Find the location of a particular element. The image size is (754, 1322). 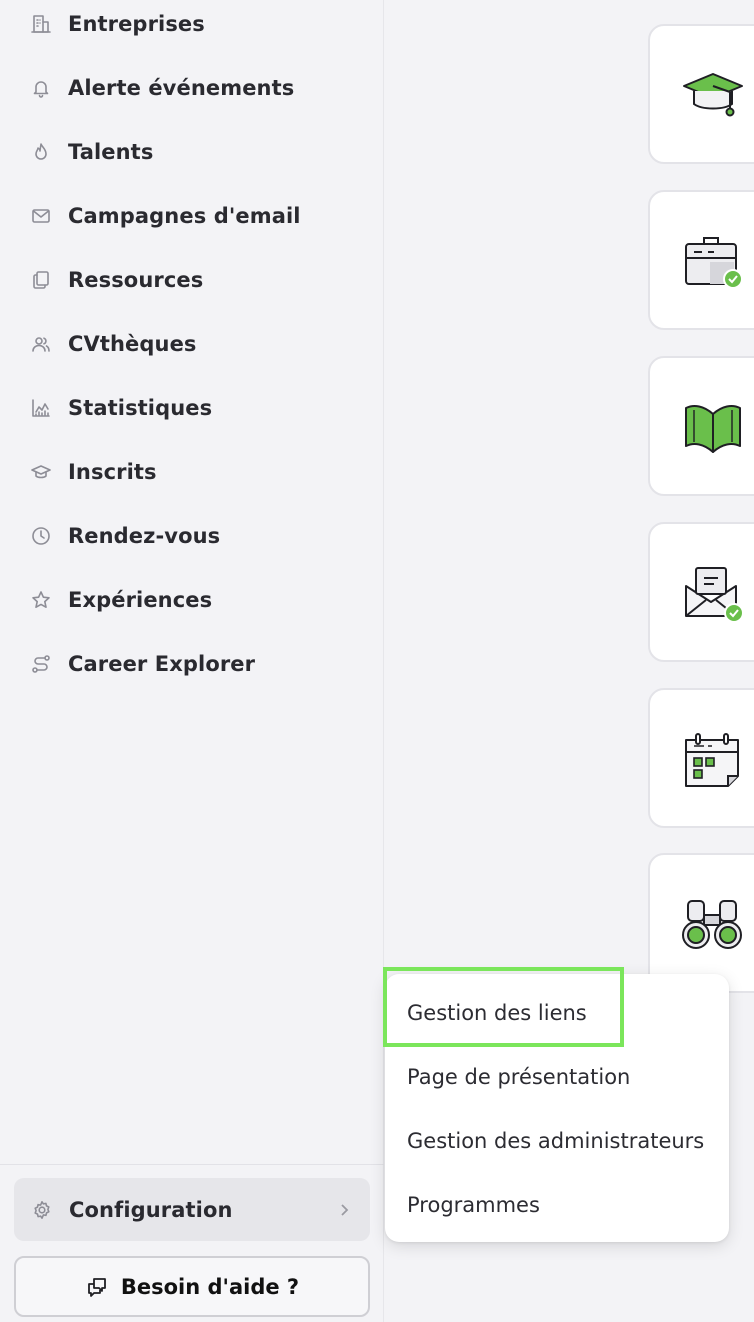

card-campagnes is located at coordinates (701, 592).